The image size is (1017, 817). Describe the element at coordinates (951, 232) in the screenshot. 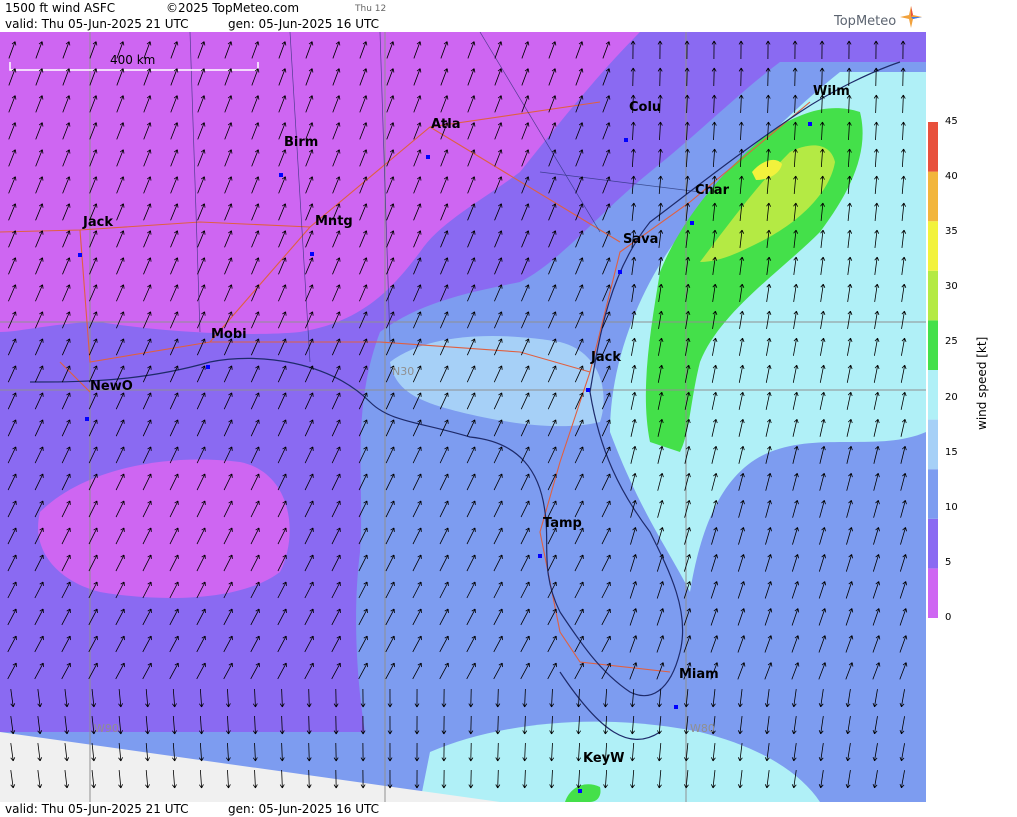

I see `legend-tick-label: 35` at that location.